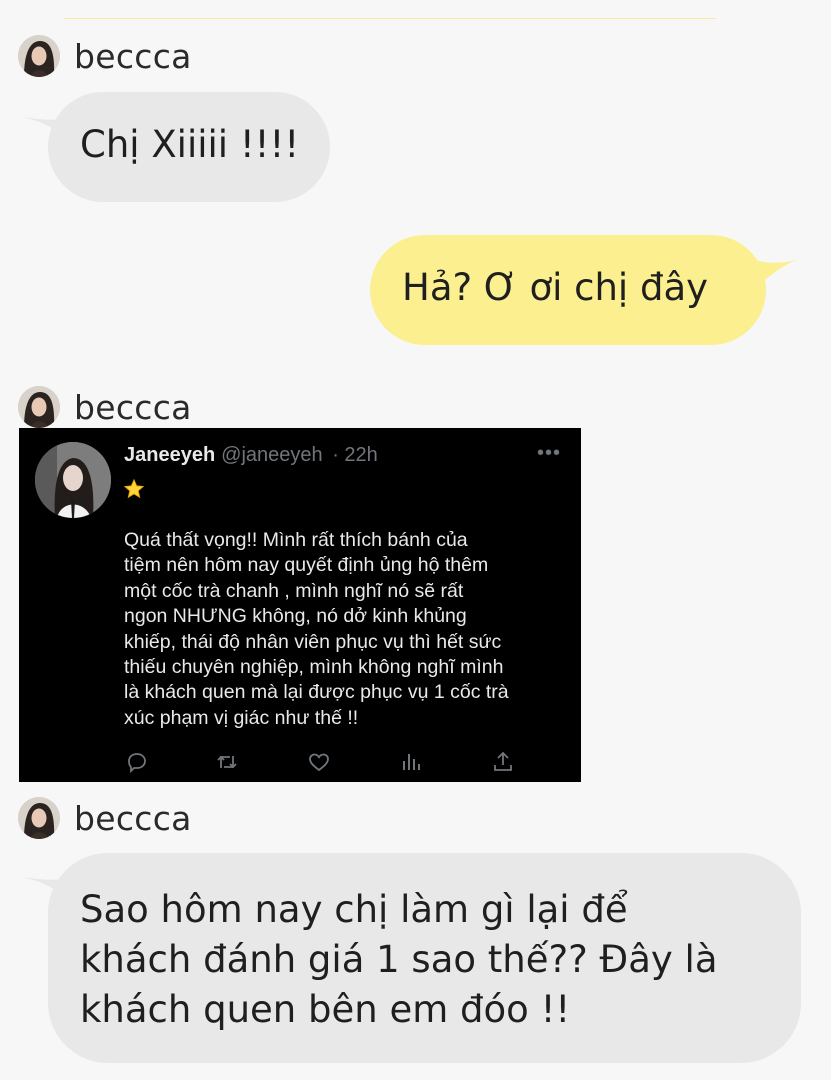  I want to click on message-text-line: khách quen bên em đóo !!, so click(325, 1009).